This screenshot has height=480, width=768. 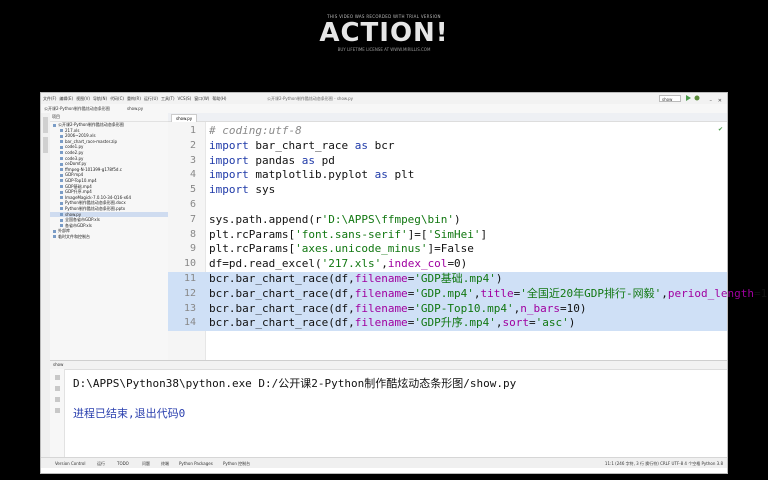 I want to click on menu-file: 文件(F), so click(x=49, y=99).